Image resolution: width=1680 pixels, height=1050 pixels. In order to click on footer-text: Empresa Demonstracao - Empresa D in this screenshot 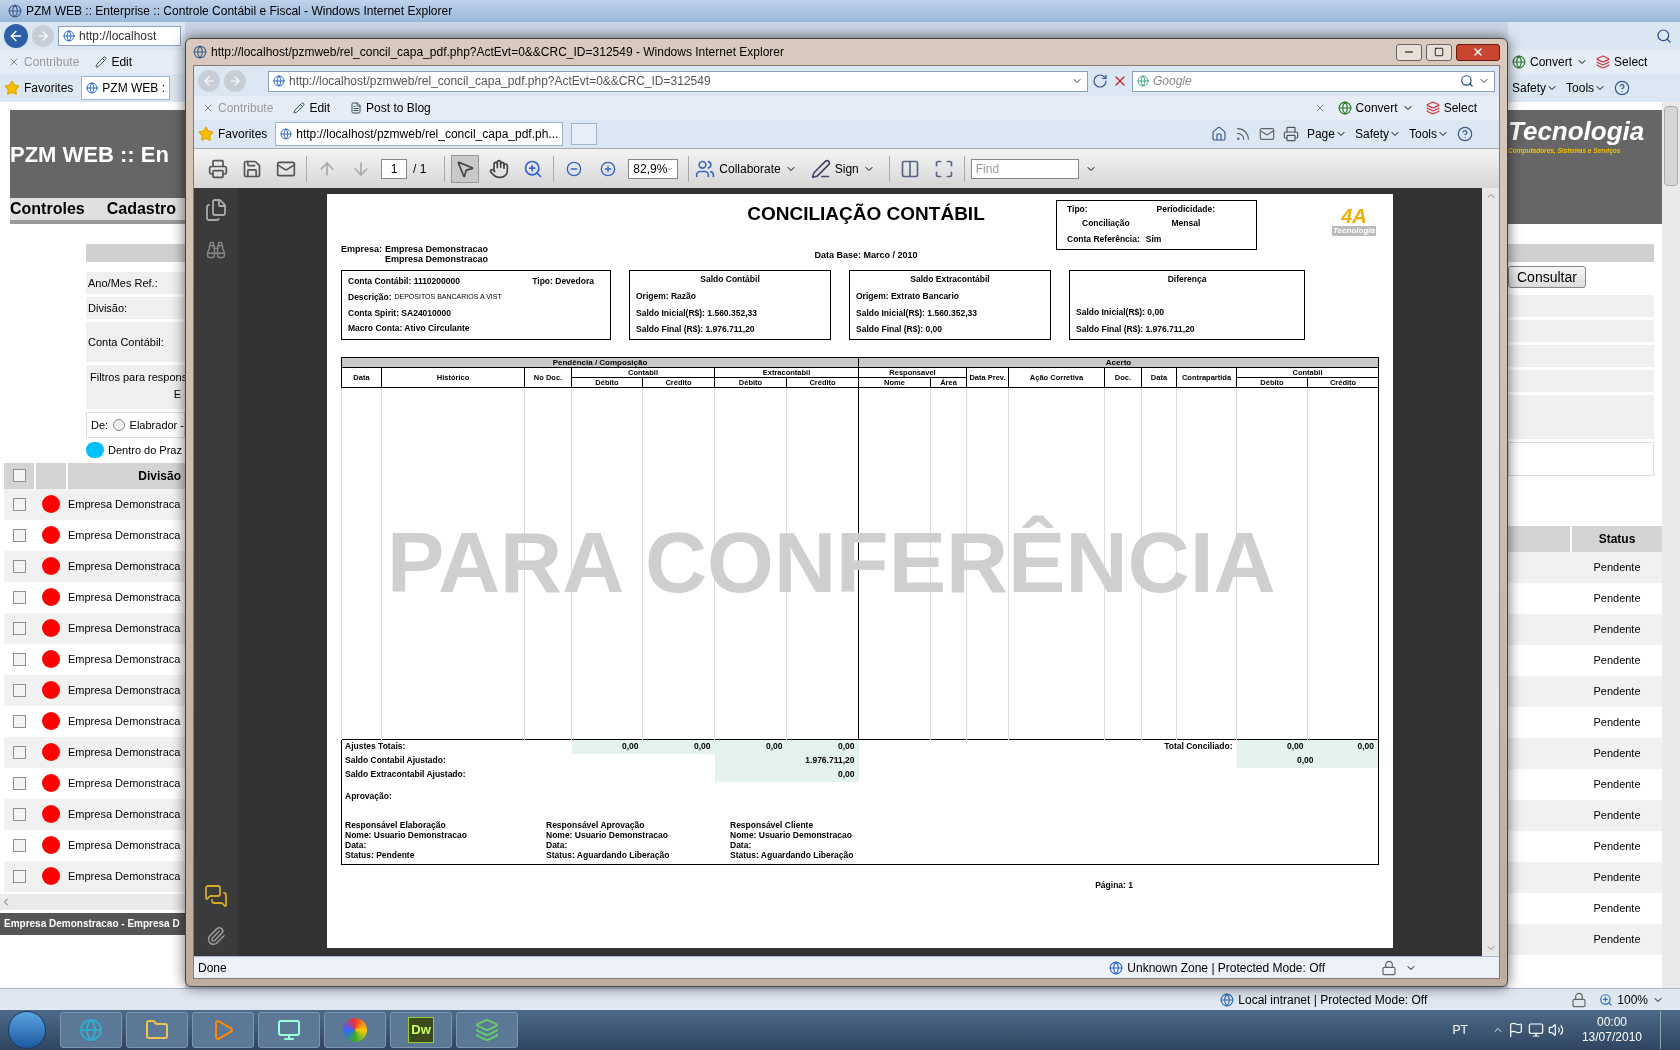, I will do `click(92, 924)`.